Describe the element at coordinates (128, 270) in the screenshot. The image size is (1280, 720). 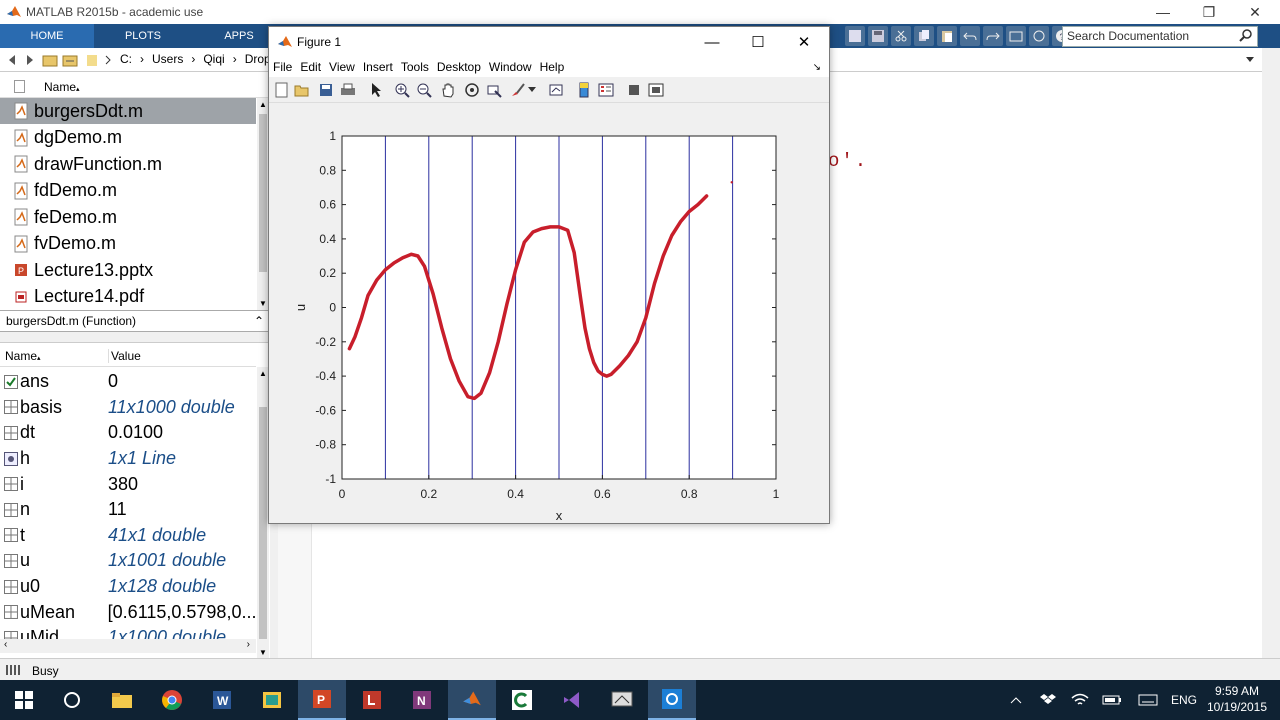
I see `file-item-lecture13: P Lecture13.pptx` at that location.